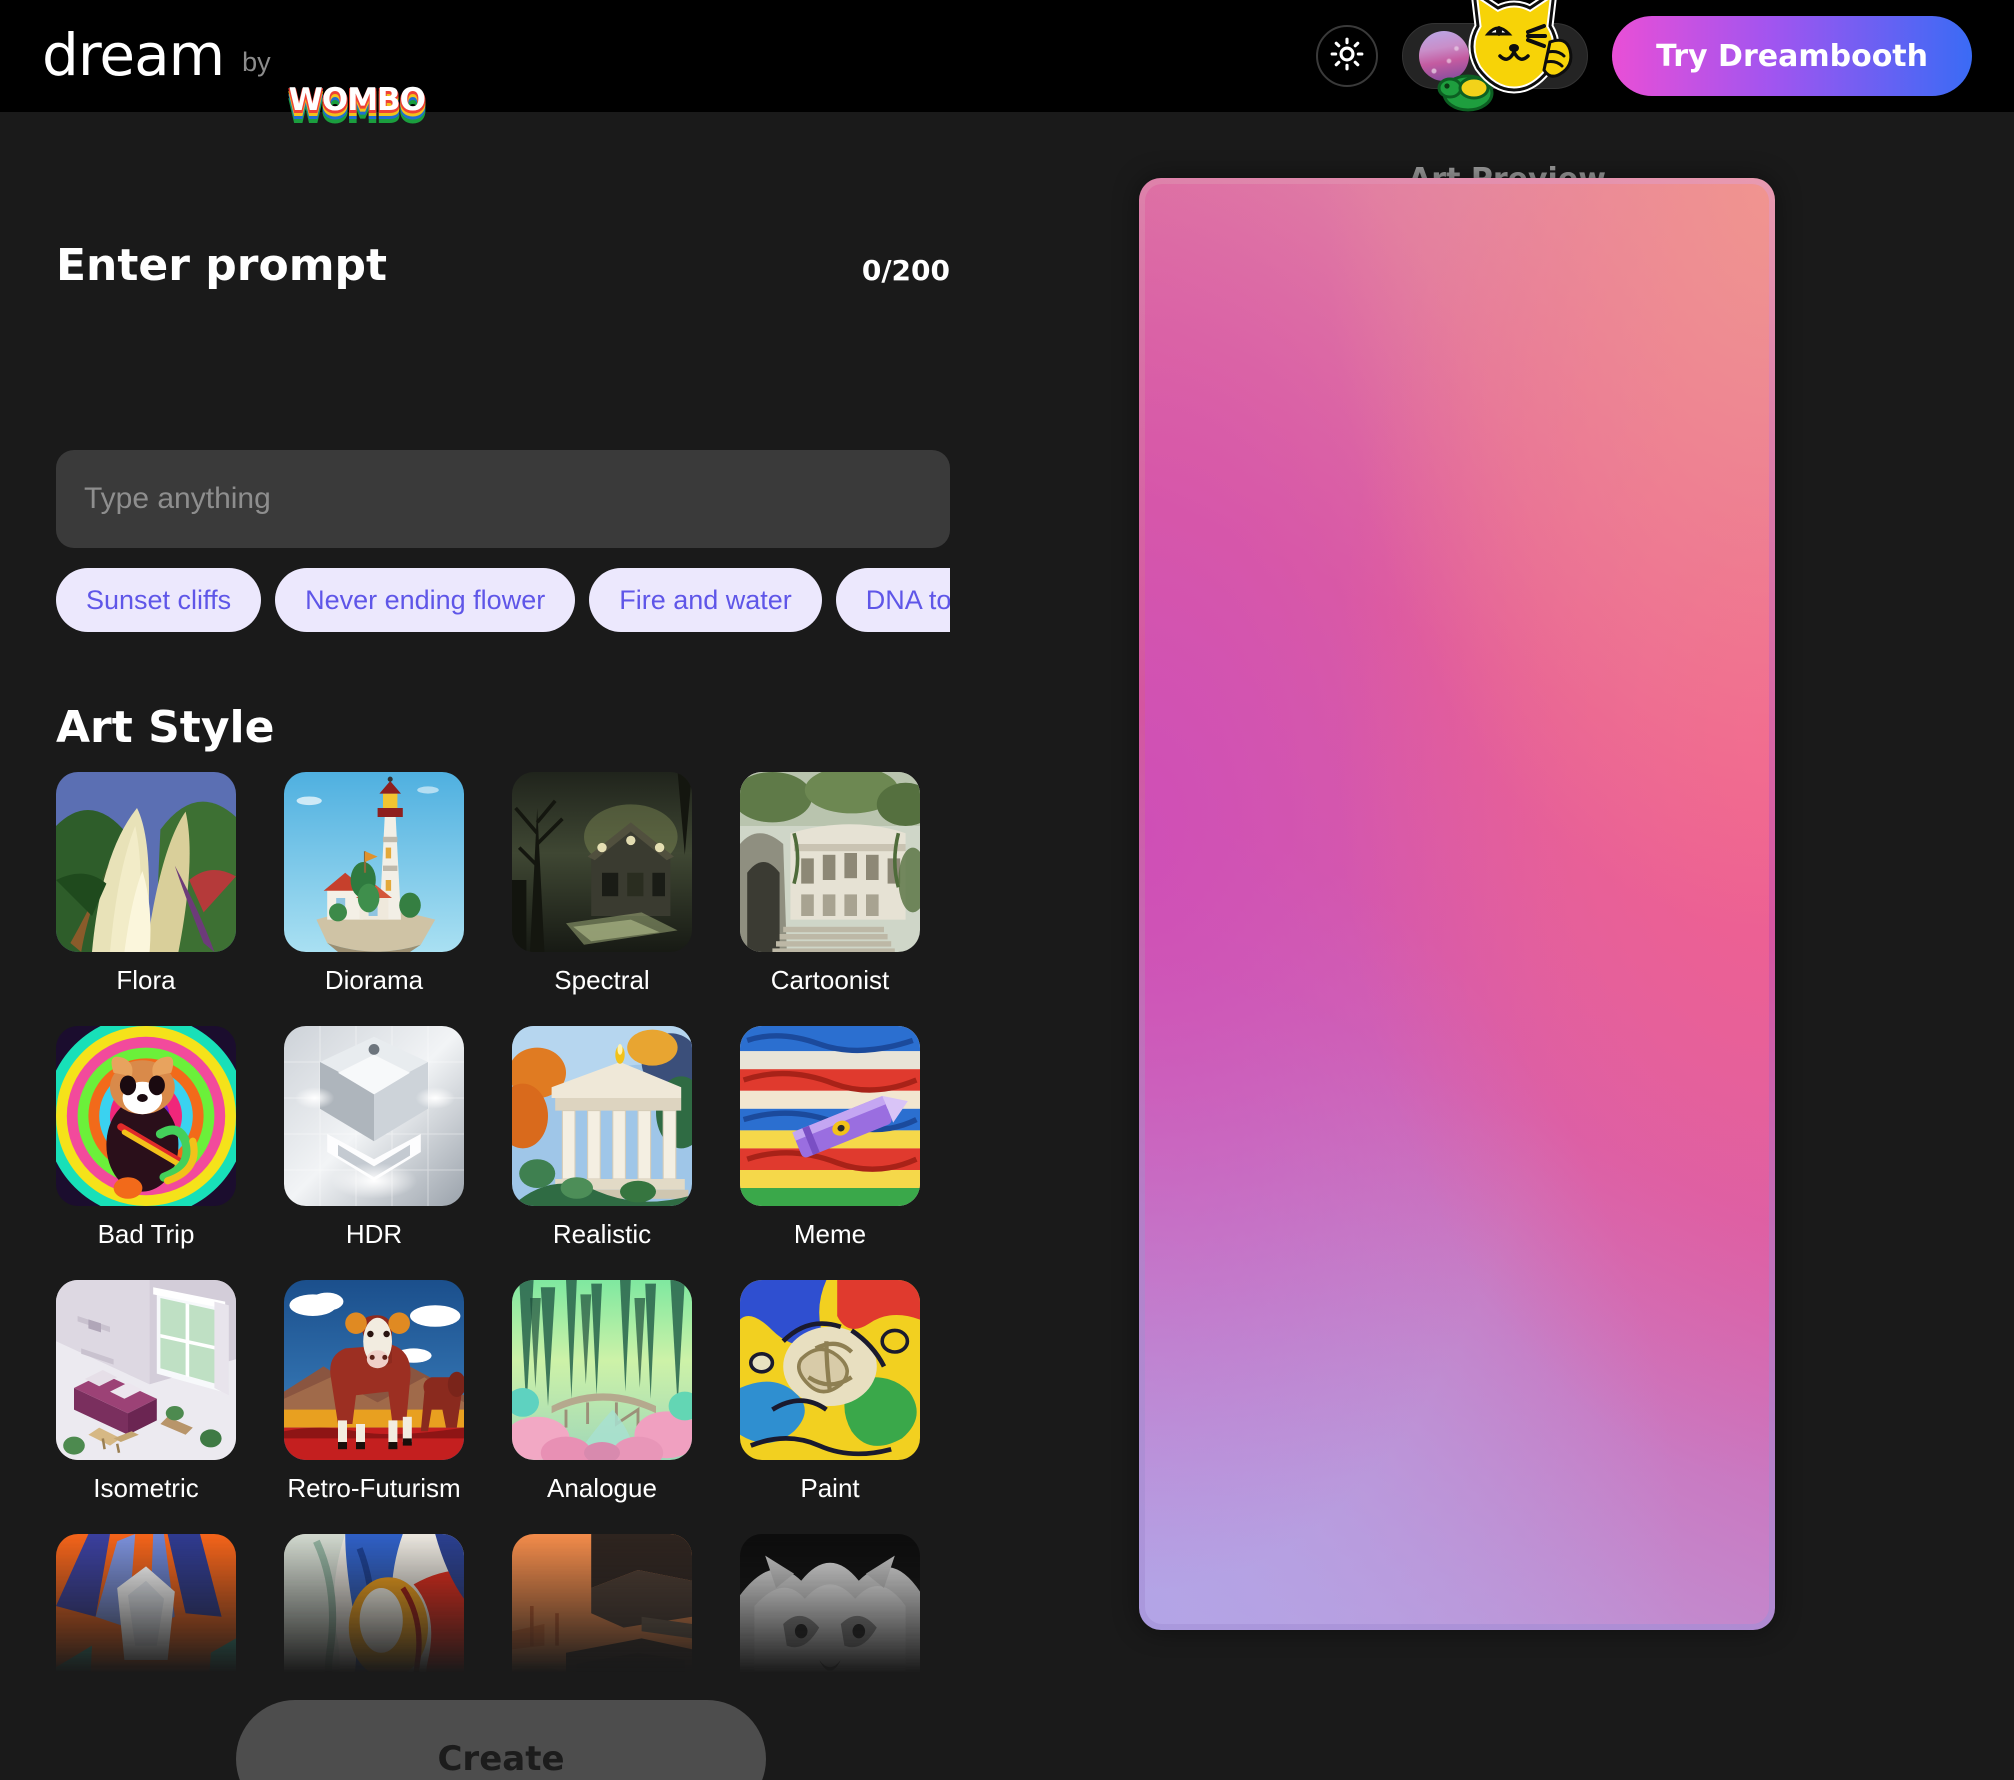  What do you see at coordinates (234, 75) in the screenshot?
I see `brand-logo: dream by WOMBO WOMBO WOMBO WOMBO WOMBO` at bounding box center [234, 75].